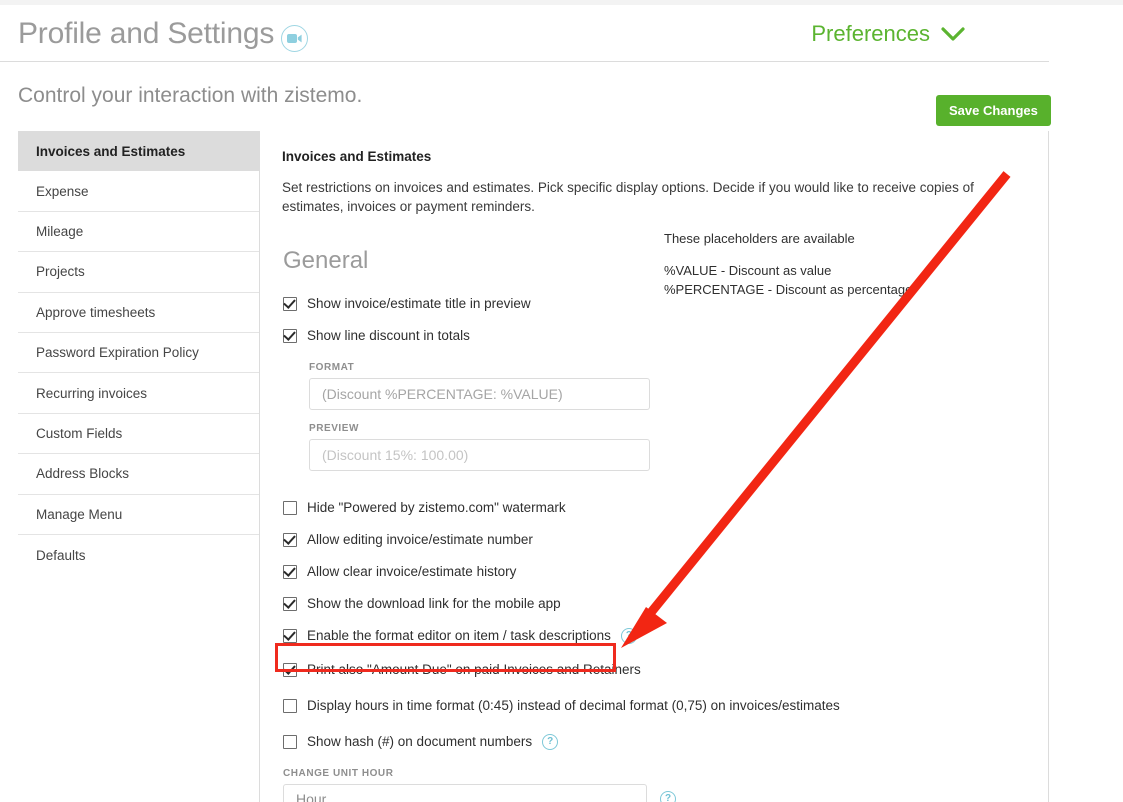  Describe the element at coordinates (92, 393) in the screenshot. I see `sidebar-item-label: Recurring invoices` at that location.